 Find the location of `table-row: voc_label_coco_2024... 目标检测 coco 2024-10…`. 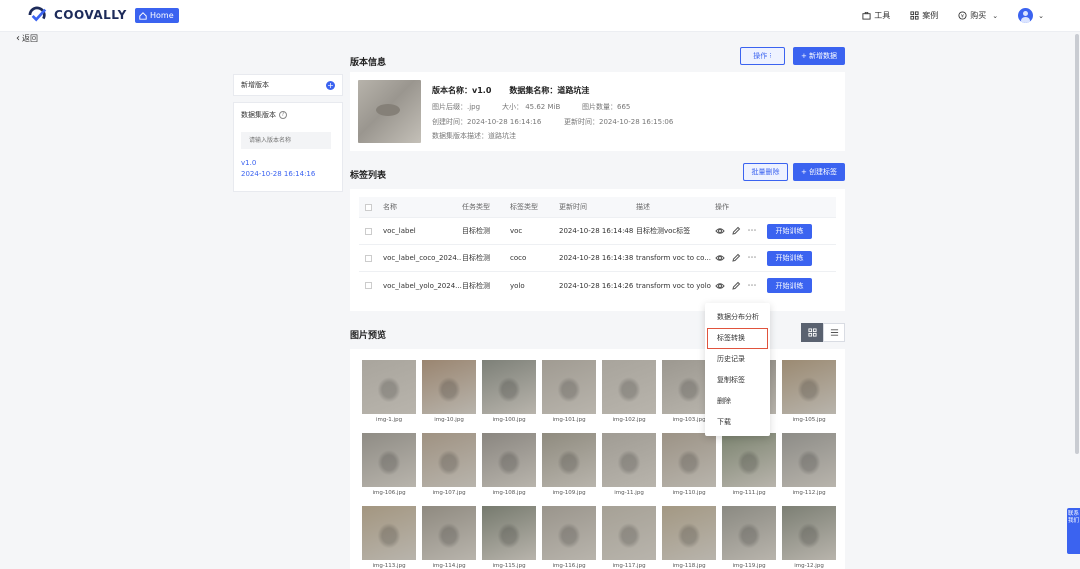

table-row: voc_label_coco_2024... 目标检测 coco 2024-10… is located at coordinates (597, 258).